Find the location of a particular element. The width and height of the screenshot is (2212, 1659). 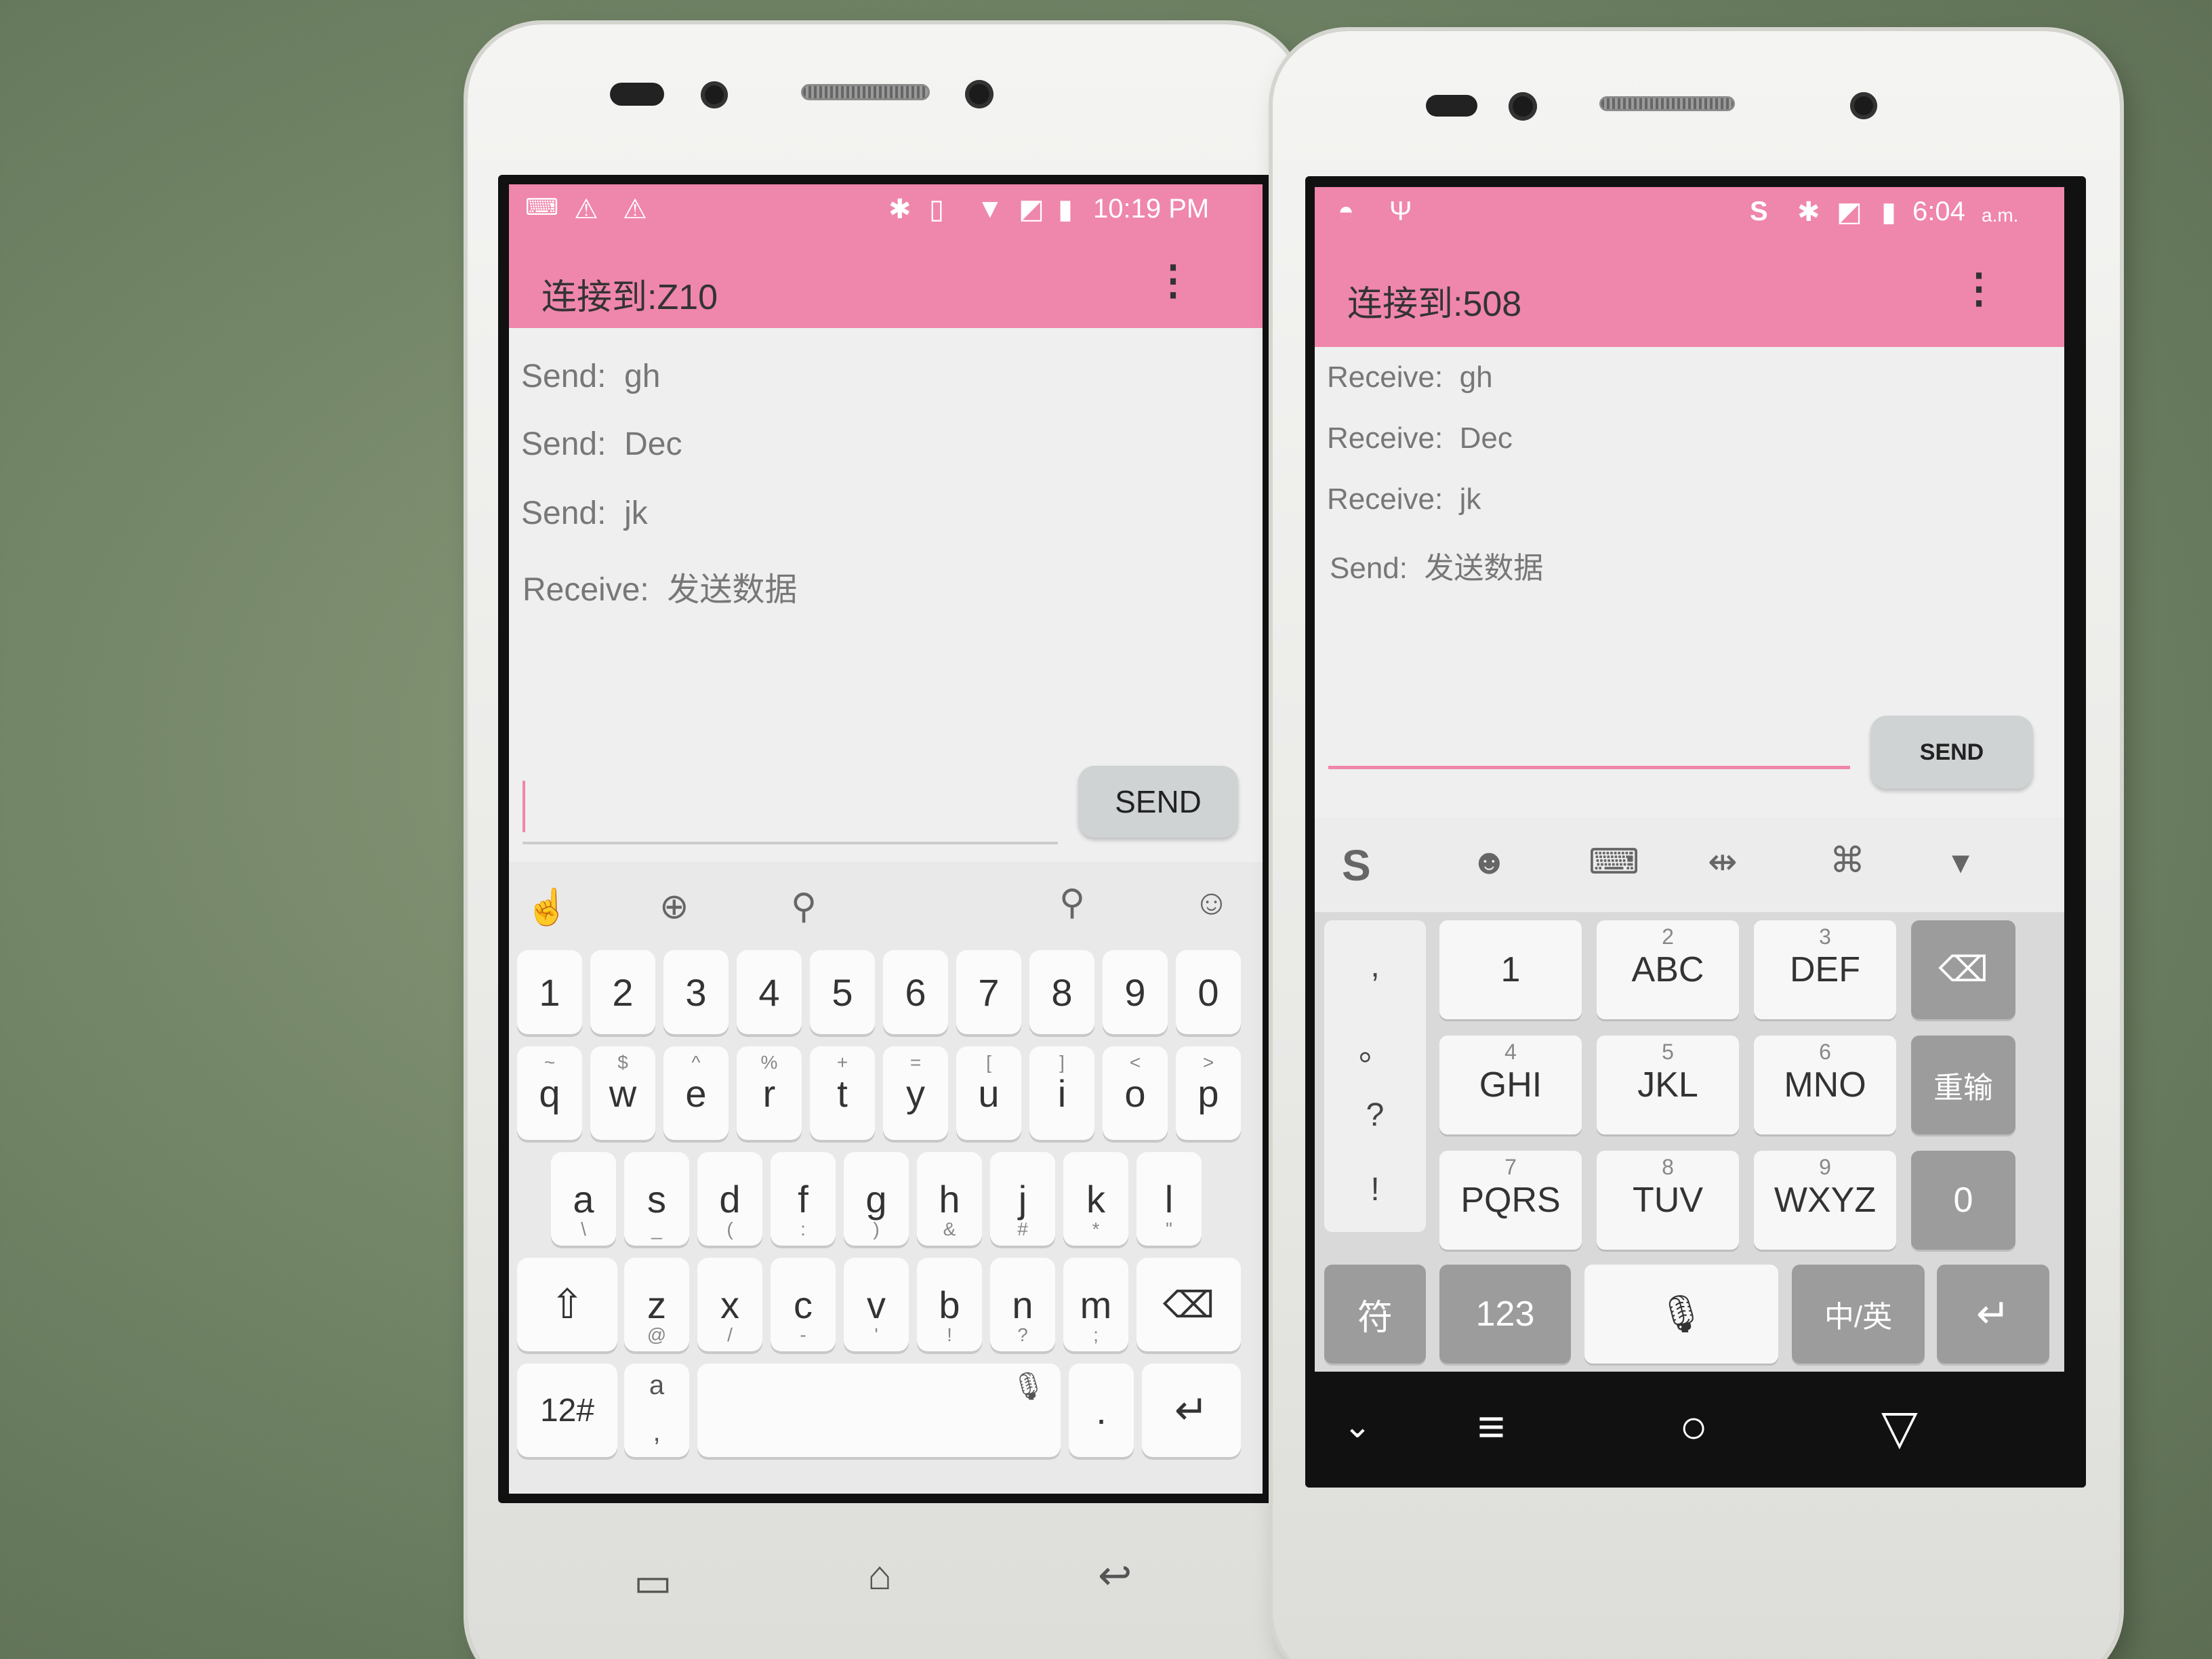

key-4: 4 is located at coordinates (770, 992).